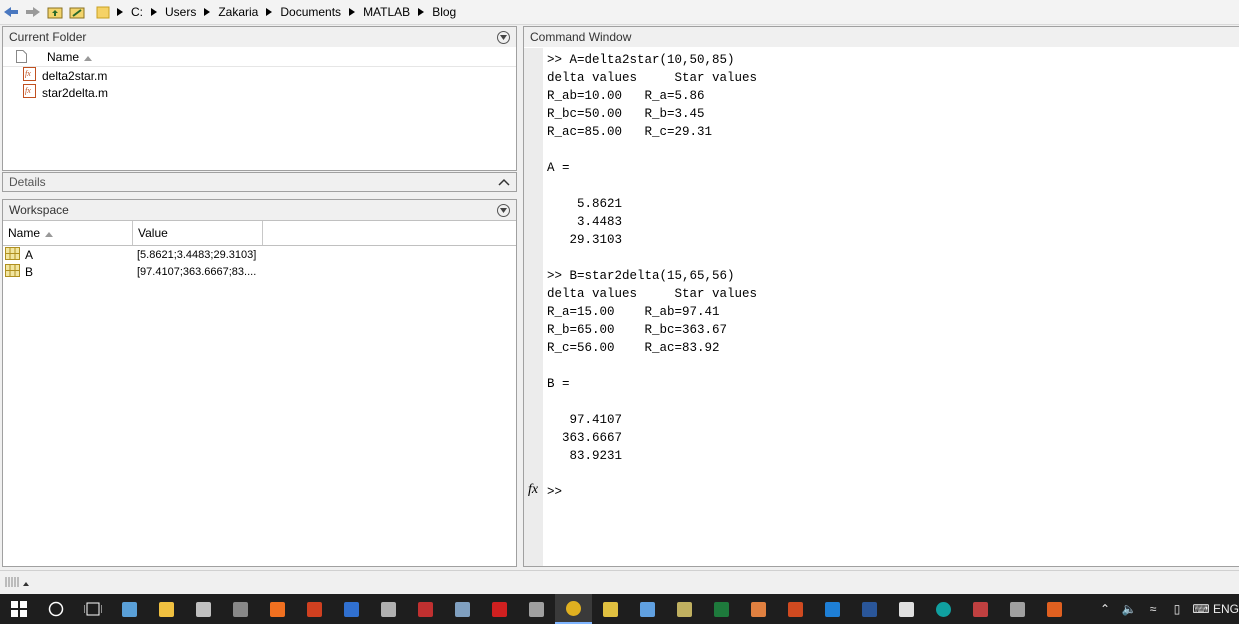 Image resolution: width=1239 pixels, height=624 pixels. I want to click on command-line: 29.3103, so click(585, 240).